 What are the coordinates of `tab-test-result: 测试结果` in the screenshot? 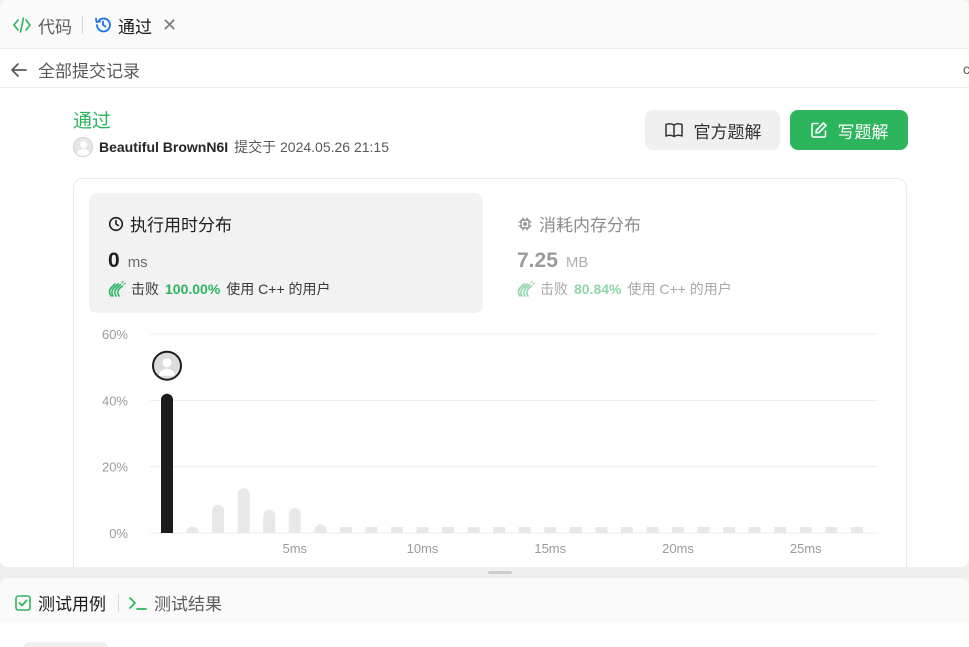 It's located at (175, 602).